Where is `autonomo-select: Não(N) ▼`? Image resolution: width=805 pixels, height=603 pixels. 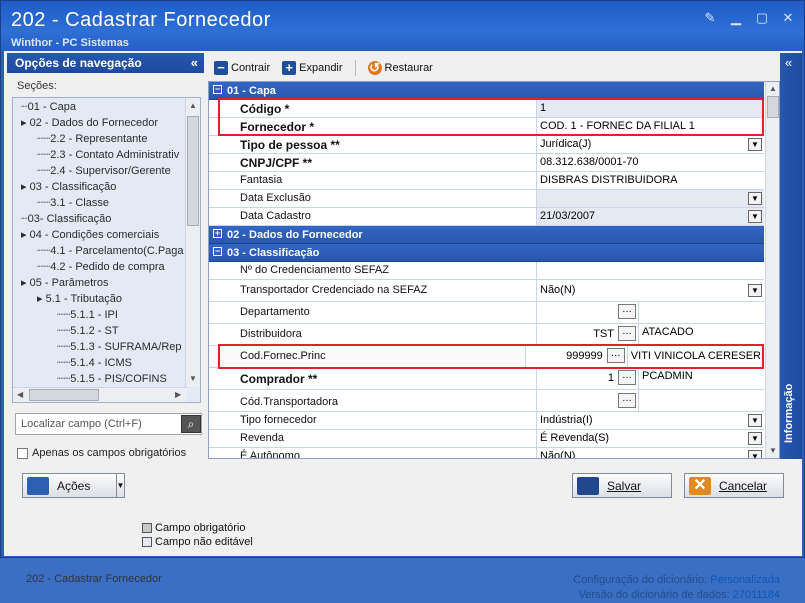
autonomo-select: Não(N) ▼ is located at coordinates (650, 453).